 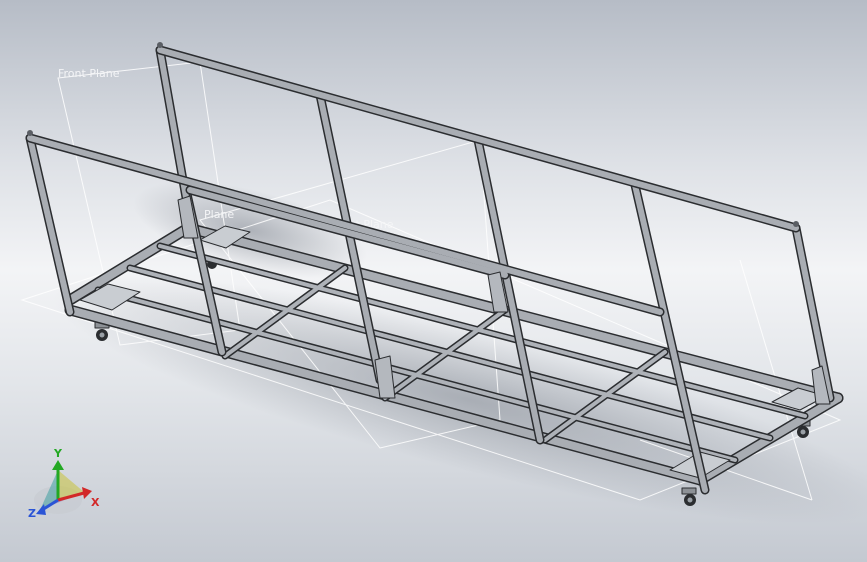 I want to click on x-axis-label: X, so click(x=95, y=502).